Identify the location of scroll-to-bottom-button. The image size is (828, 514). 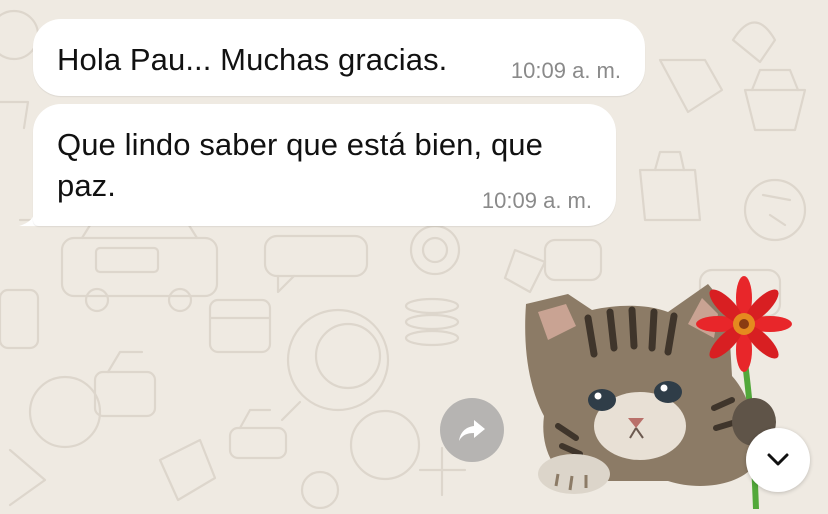
(778, 460).